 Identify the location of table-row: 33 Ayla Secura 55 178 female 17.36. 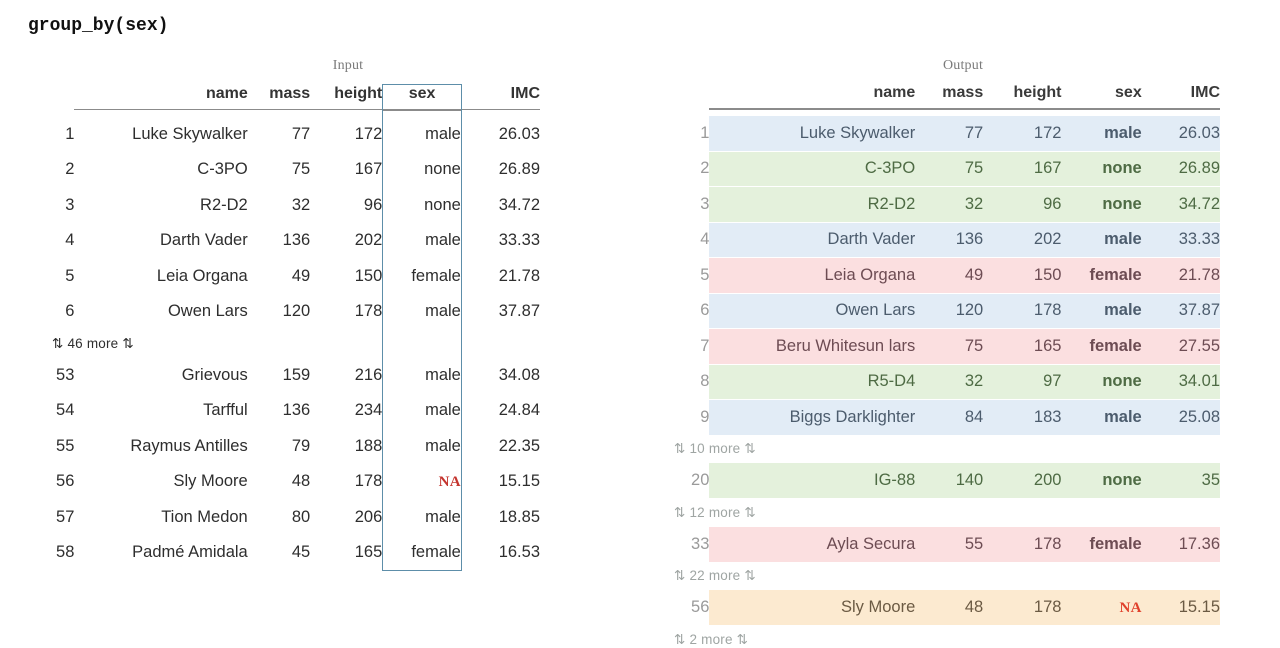
(940, 544).